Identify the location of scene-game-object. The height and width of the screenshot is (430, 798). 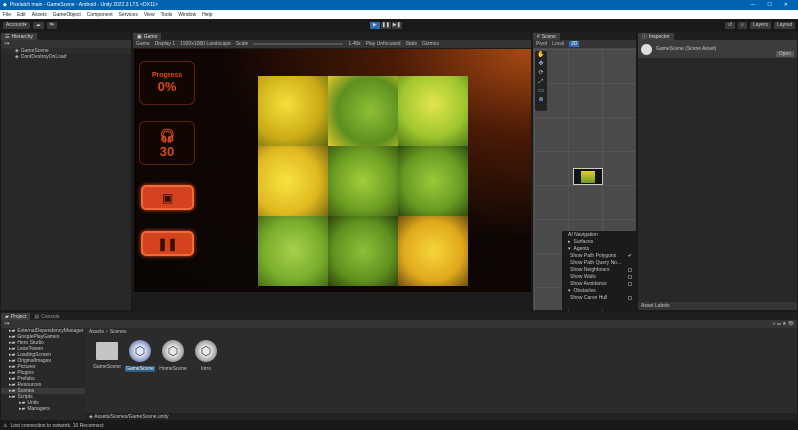
(588, 176).